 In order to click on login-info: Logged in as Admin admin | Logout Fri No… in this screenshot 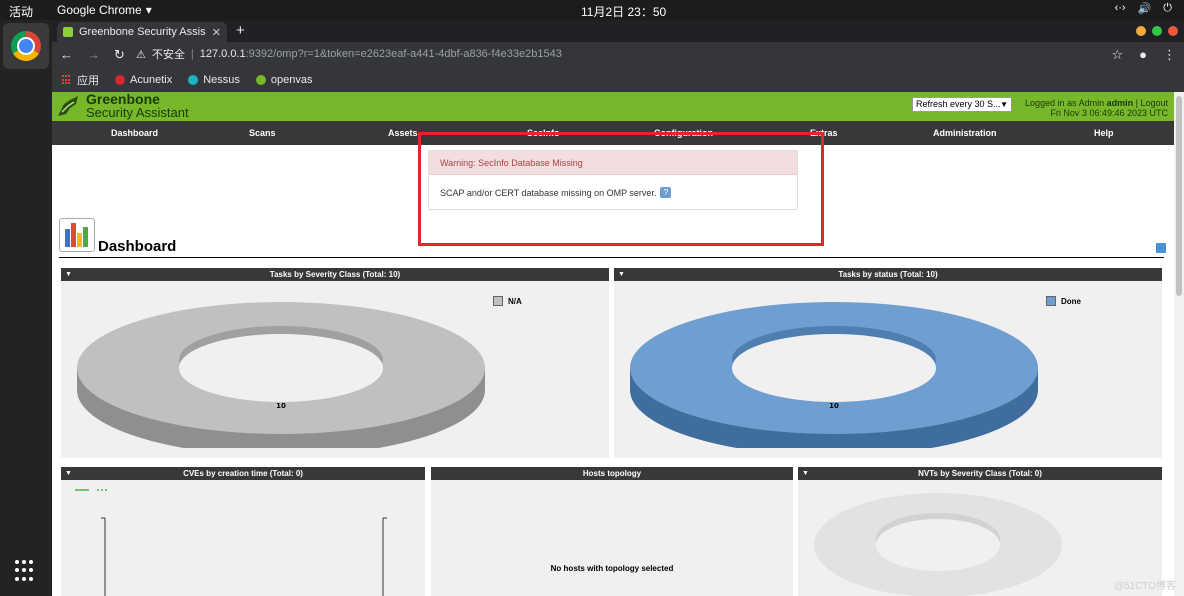, I will do `click(1096, 108)`.